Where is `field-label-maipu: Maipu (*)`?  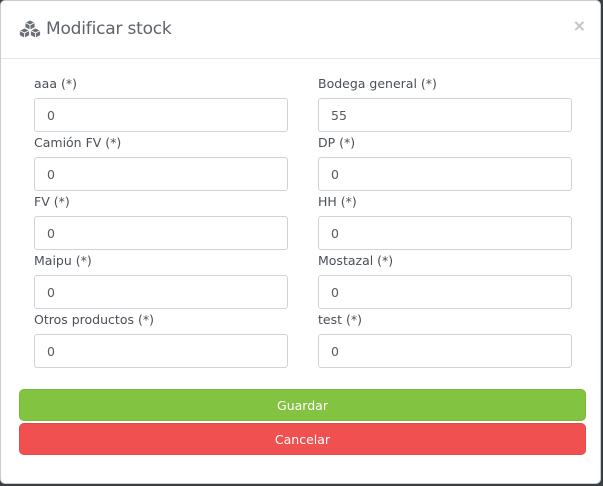
field-label-maipu: Maipu (*) is located at coordinates (63, 260).